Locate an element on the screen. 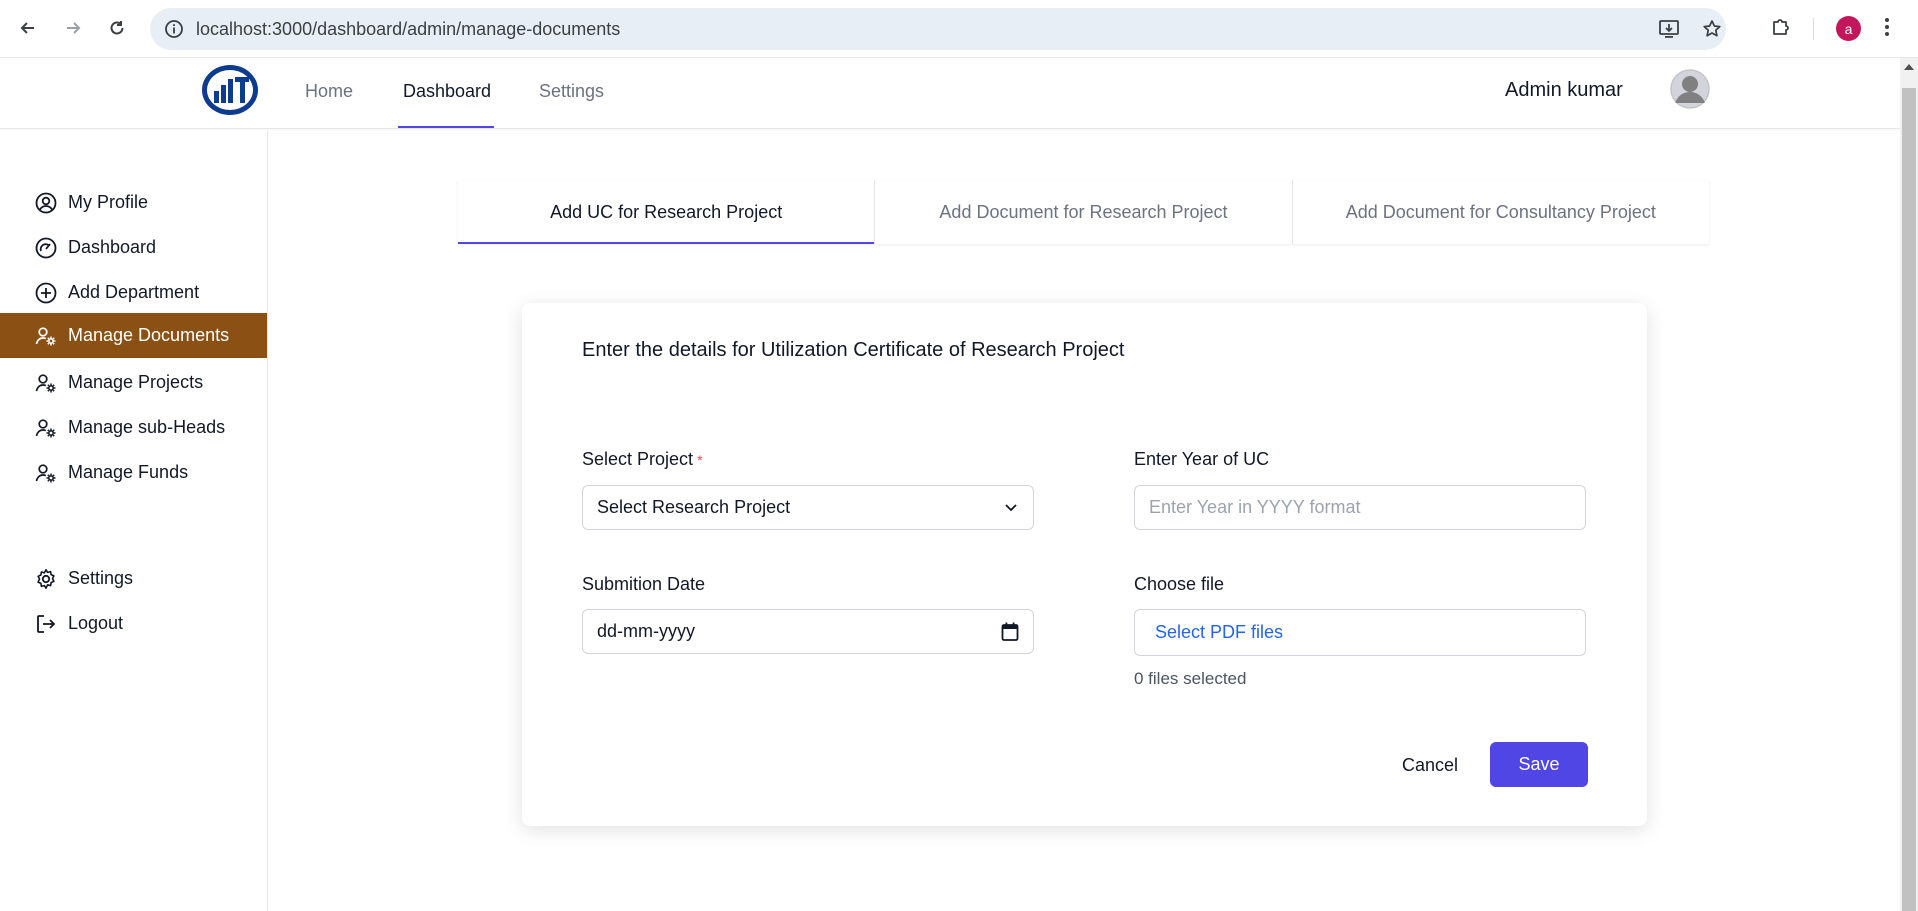  sidebar-item-dashboard: Dashboard is located at coordinates (133, 247).